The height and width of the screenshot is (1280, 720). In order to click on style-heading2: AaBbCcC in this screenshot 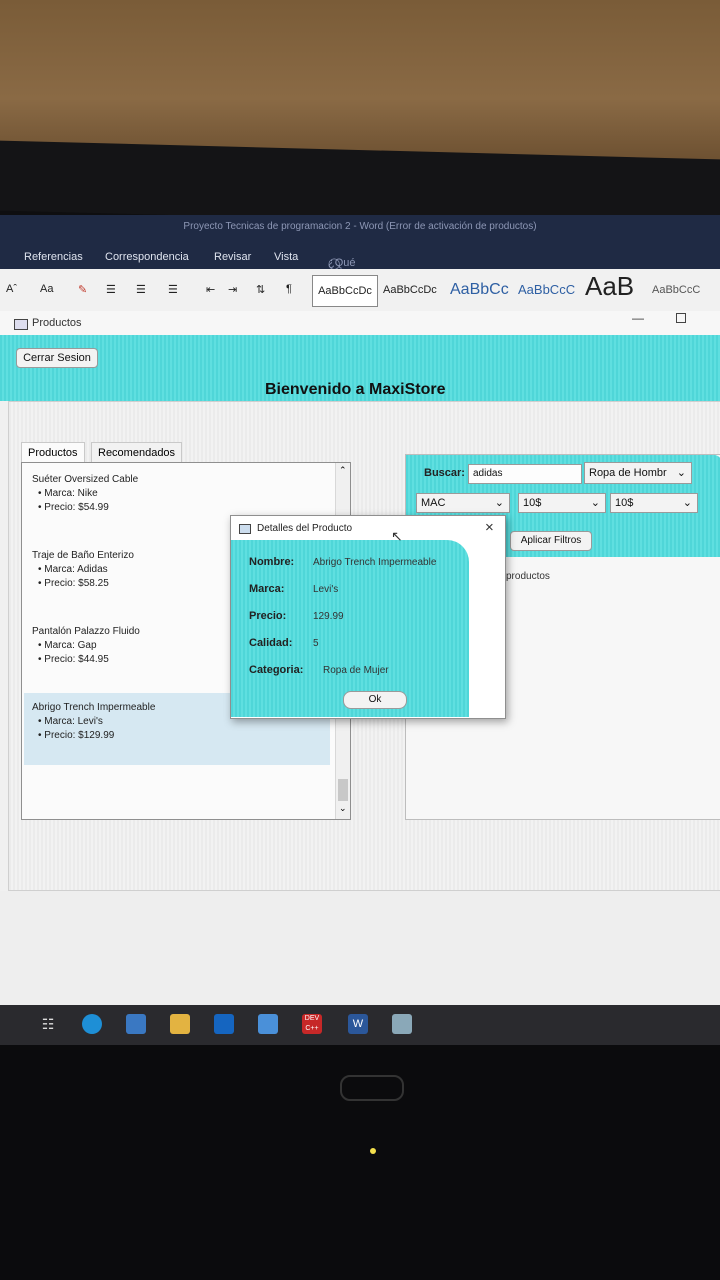, I will do `click(546, 290)`.